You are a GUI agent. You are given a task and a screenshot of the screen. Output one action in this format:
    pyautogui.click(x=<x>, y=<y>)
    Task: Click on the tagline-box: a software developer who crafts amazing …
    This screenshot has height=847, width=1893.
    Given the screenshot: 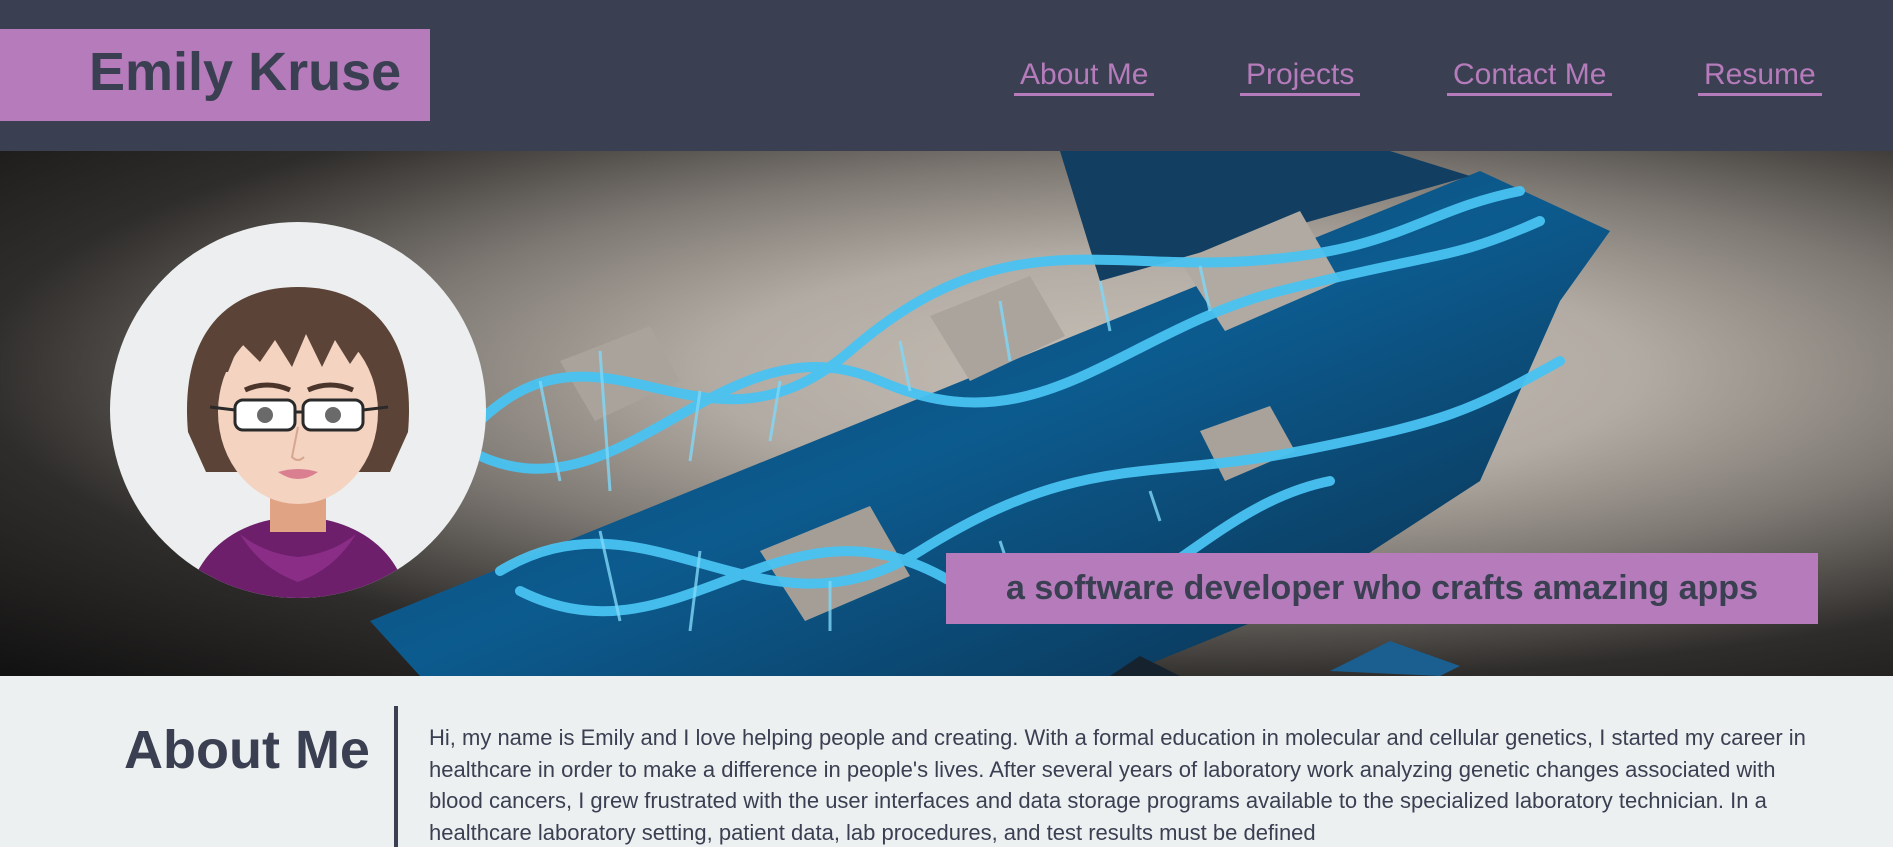 What is the action you would take?
    pyautogui.click(x=1382, y=588)
    